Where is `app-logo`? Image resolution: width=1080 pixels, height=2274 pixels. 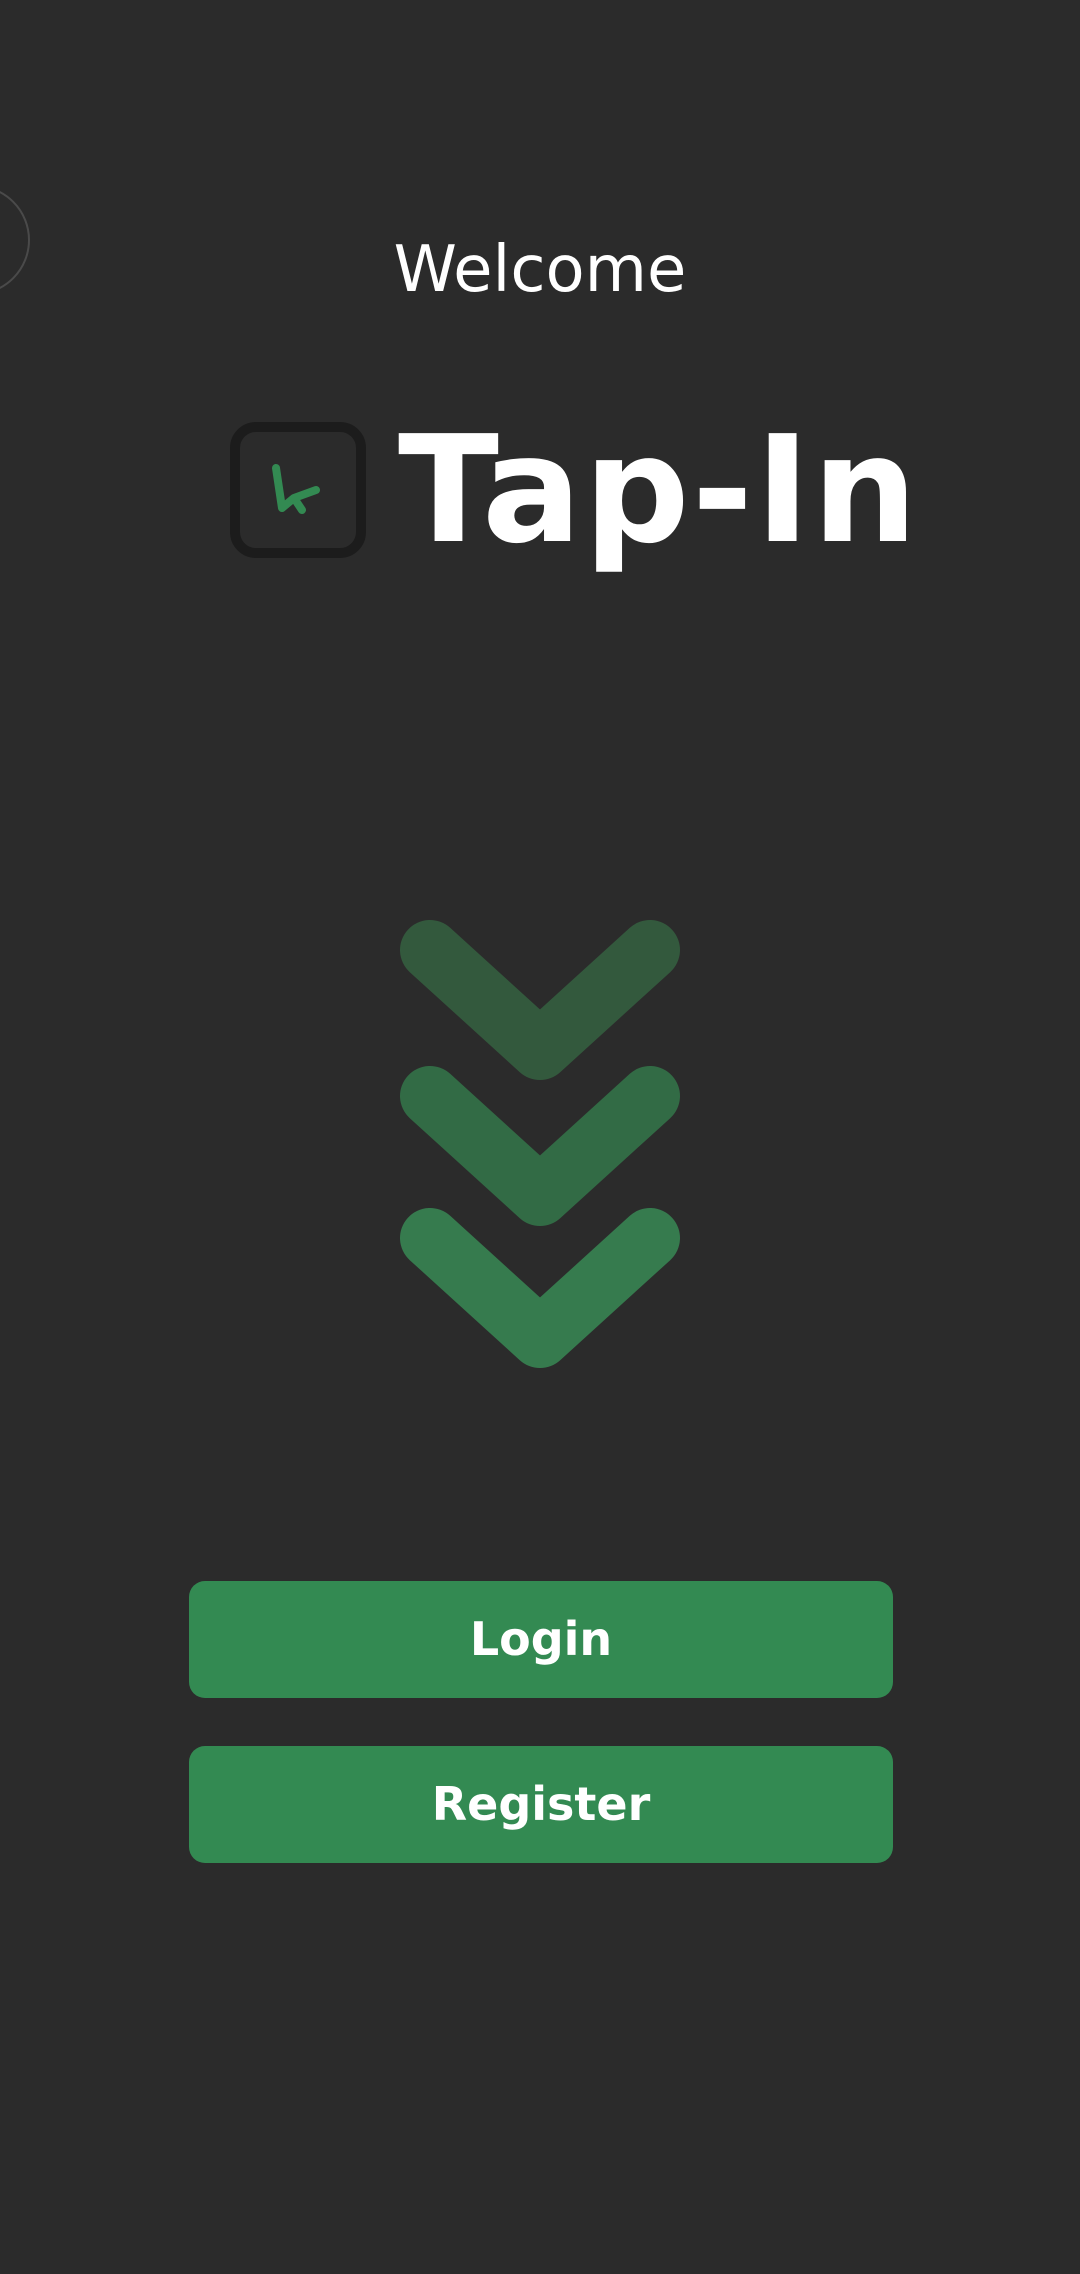 app-logo is located at coordinates (298, 490).